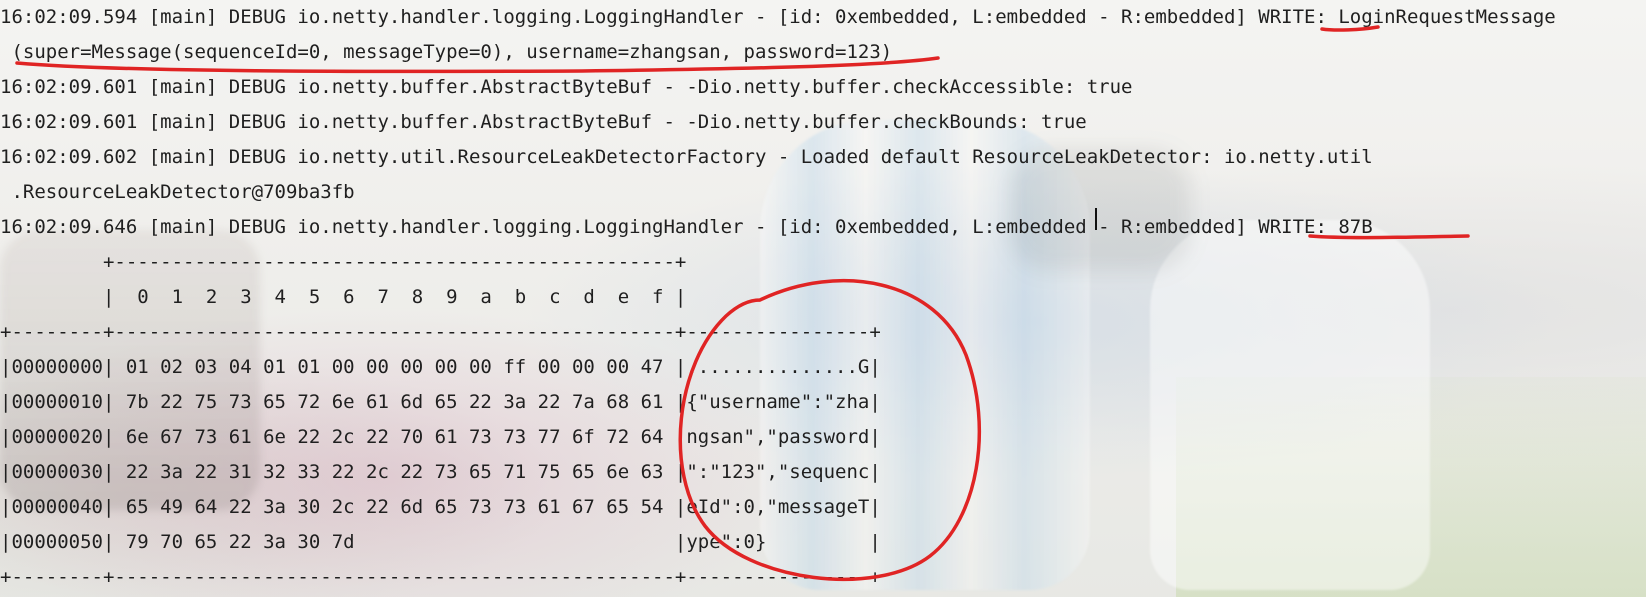  What do you see at coordinates (343, 297) in the screenshot?
I see `hexdump-header: | 0 1 2 3 4 5 6 7 8 9 a b c d e f |` at bounding box center [343, 297].